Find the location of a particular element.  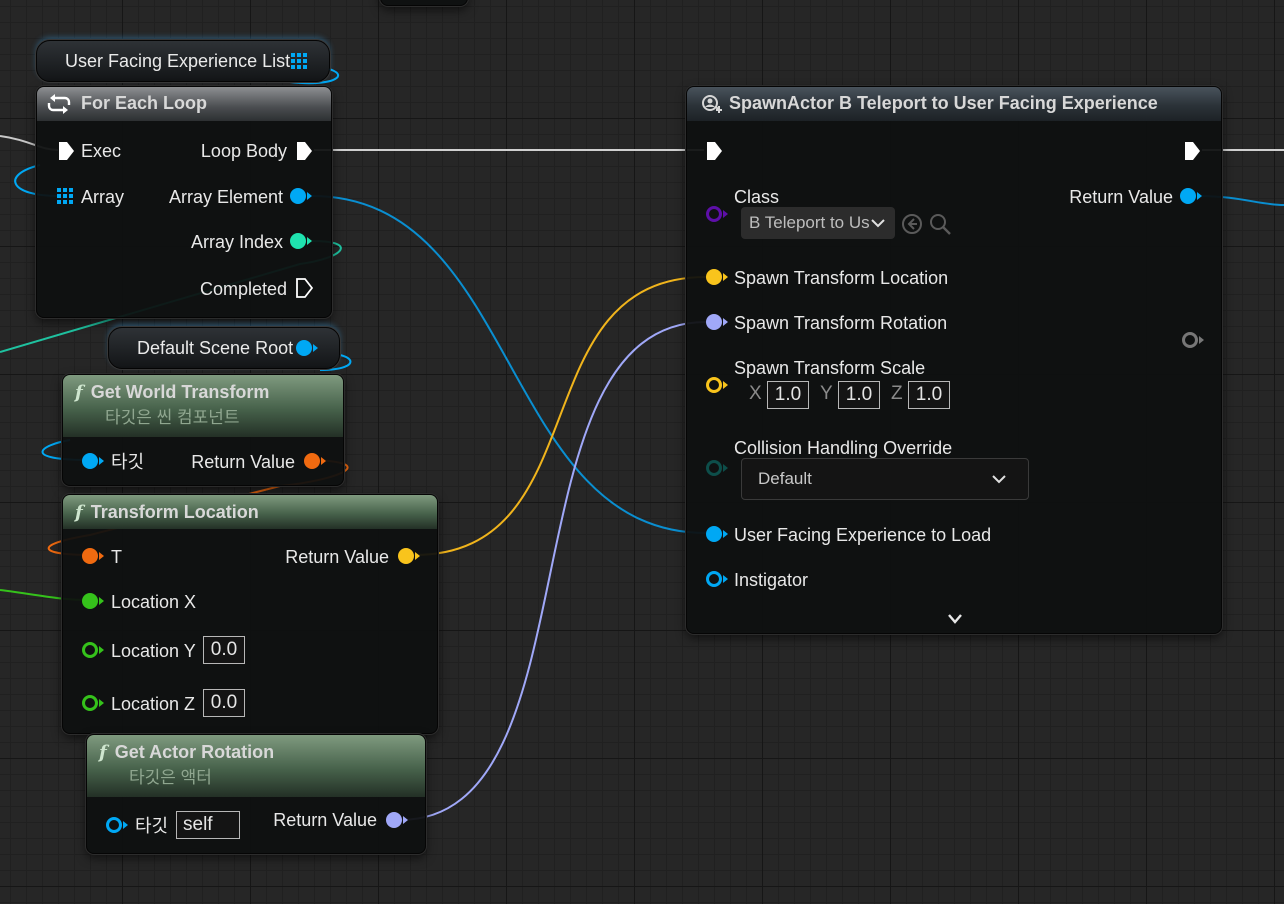

exec-out-pin is located at coordinates (1192, 151).